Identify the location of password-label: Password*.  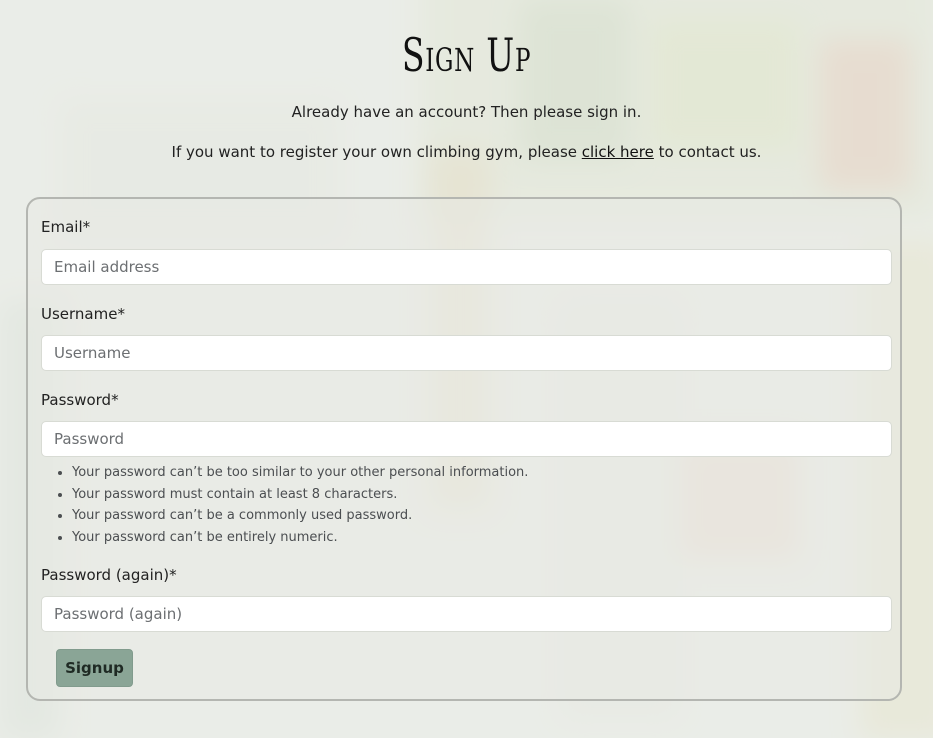
(80, 400).